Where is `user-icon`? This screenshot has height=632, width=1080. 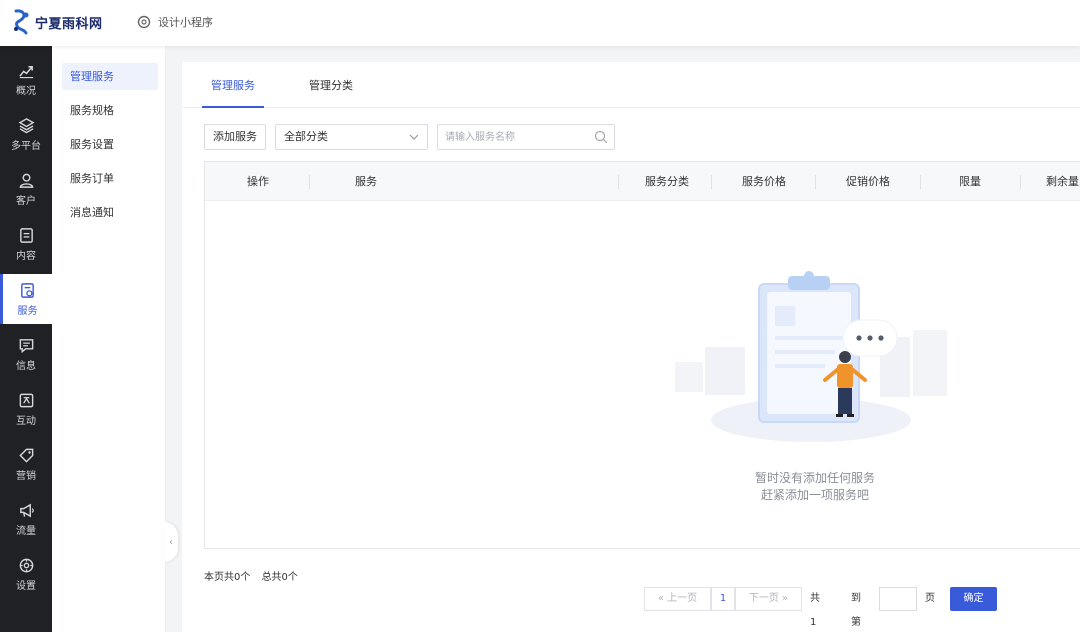
user-icon is located at coordinates (26, 180).